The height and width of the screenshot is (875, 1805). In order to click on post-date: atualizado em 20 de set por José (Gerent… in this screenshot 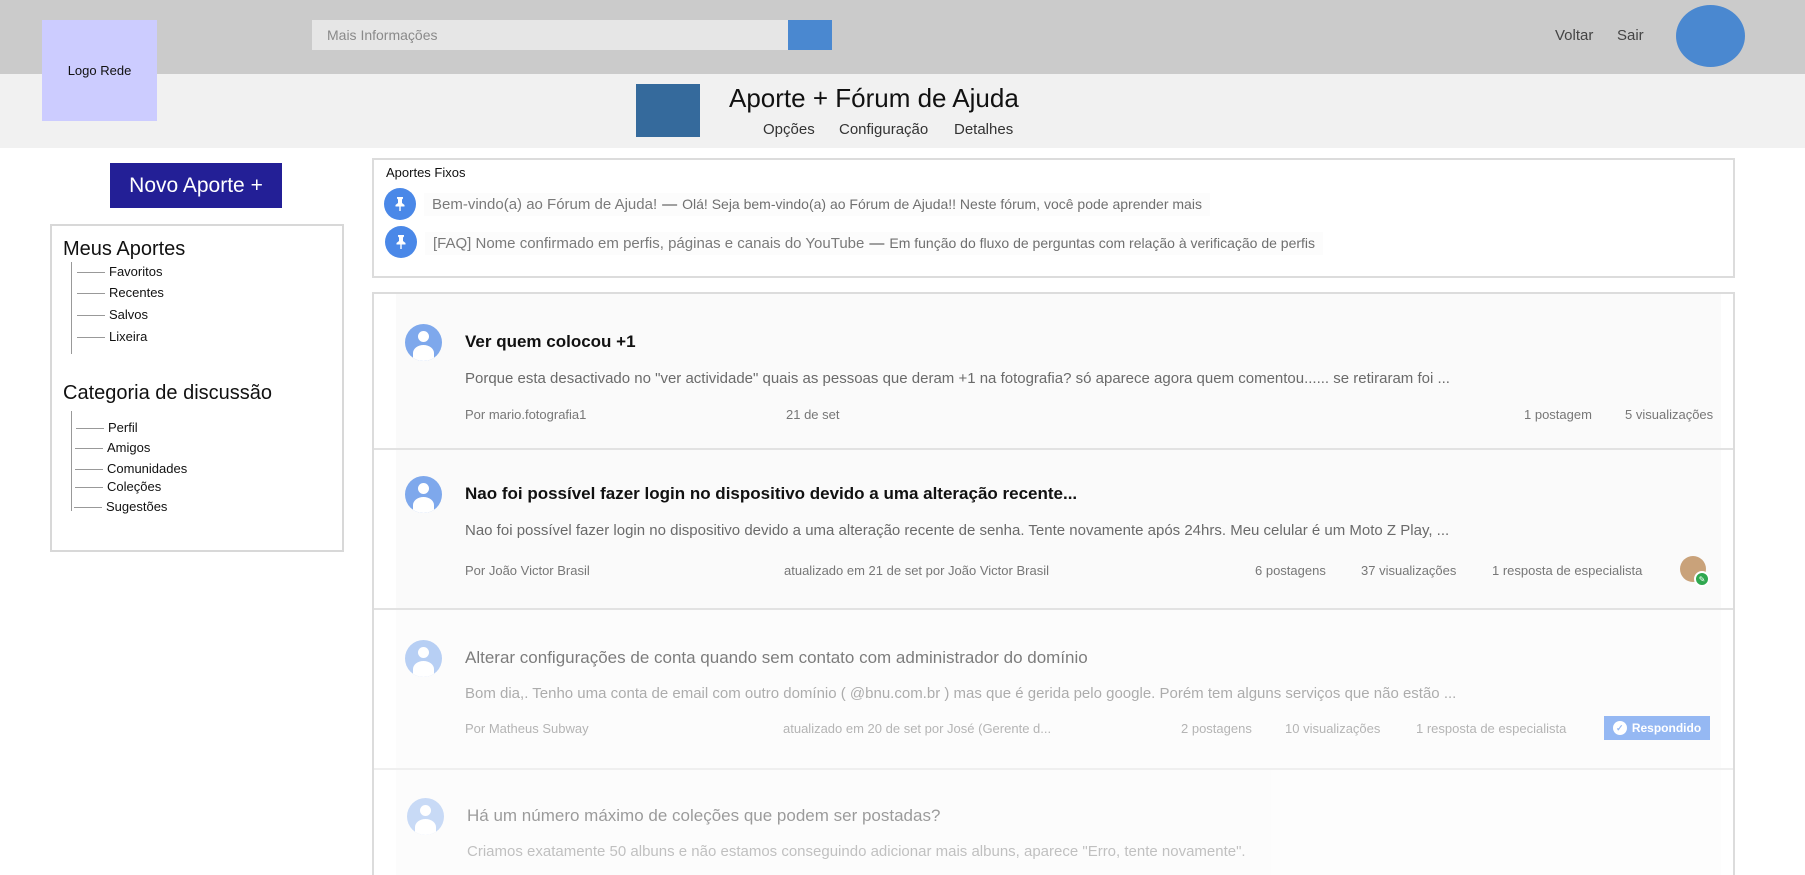, I will do `click(917, 728)`.